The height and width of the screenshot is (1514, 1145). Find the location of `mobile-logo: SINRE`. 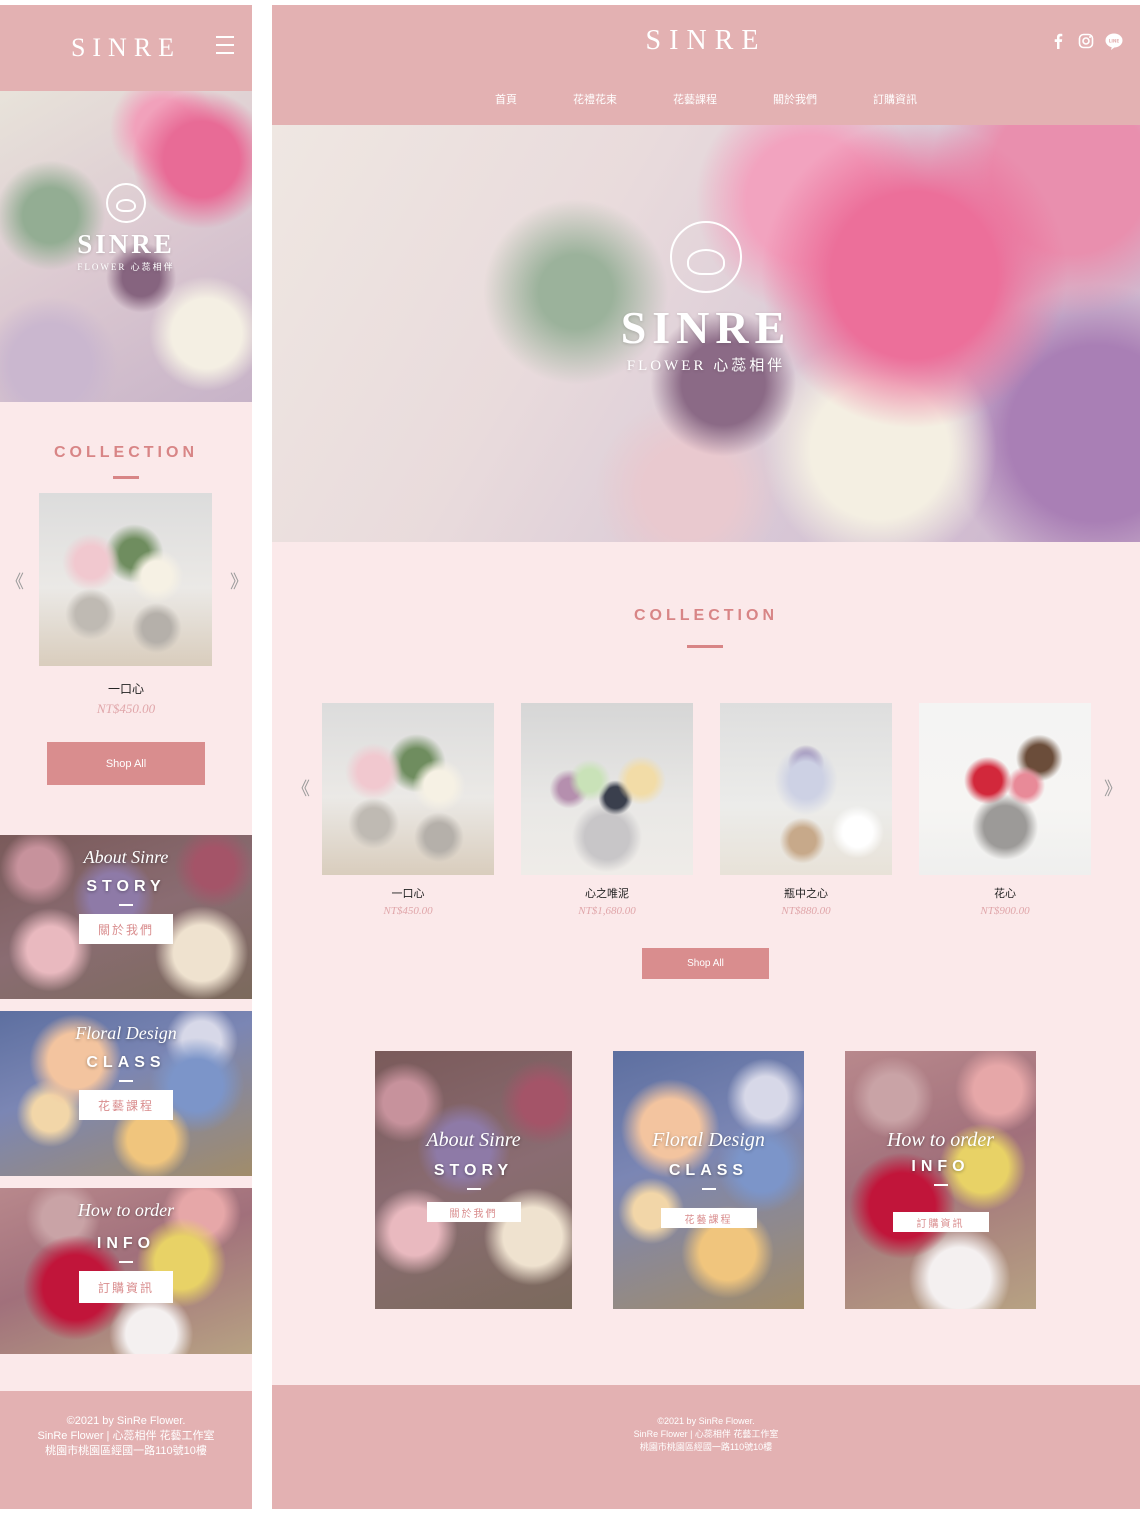

mobile-logo: SINRE is located at coordinates (126, 48).